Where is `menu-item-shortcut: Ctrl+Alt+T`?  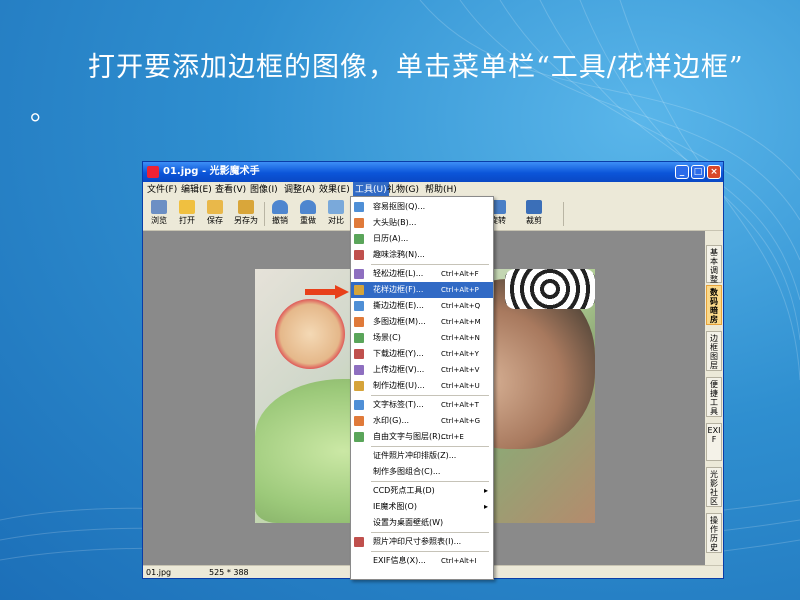 menu-item-shortcut: Ctrl+Alt+T is located at coordinates (460, 405).